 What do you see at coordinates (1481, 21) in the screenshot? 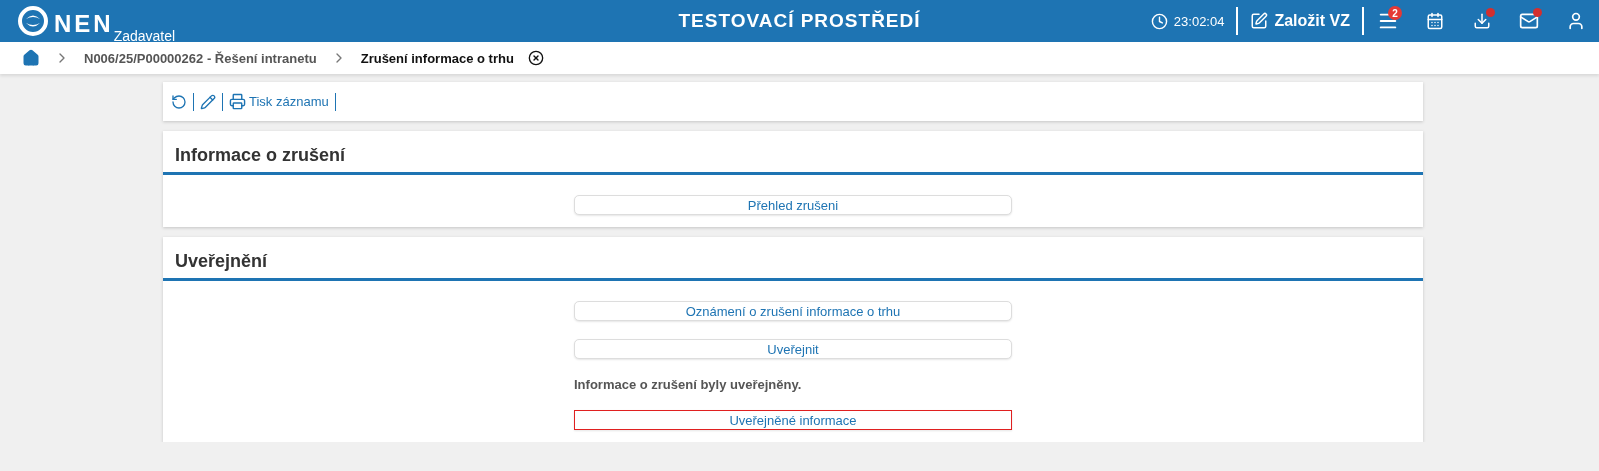
I see `download-icon` at bounding box center [1481, 21].